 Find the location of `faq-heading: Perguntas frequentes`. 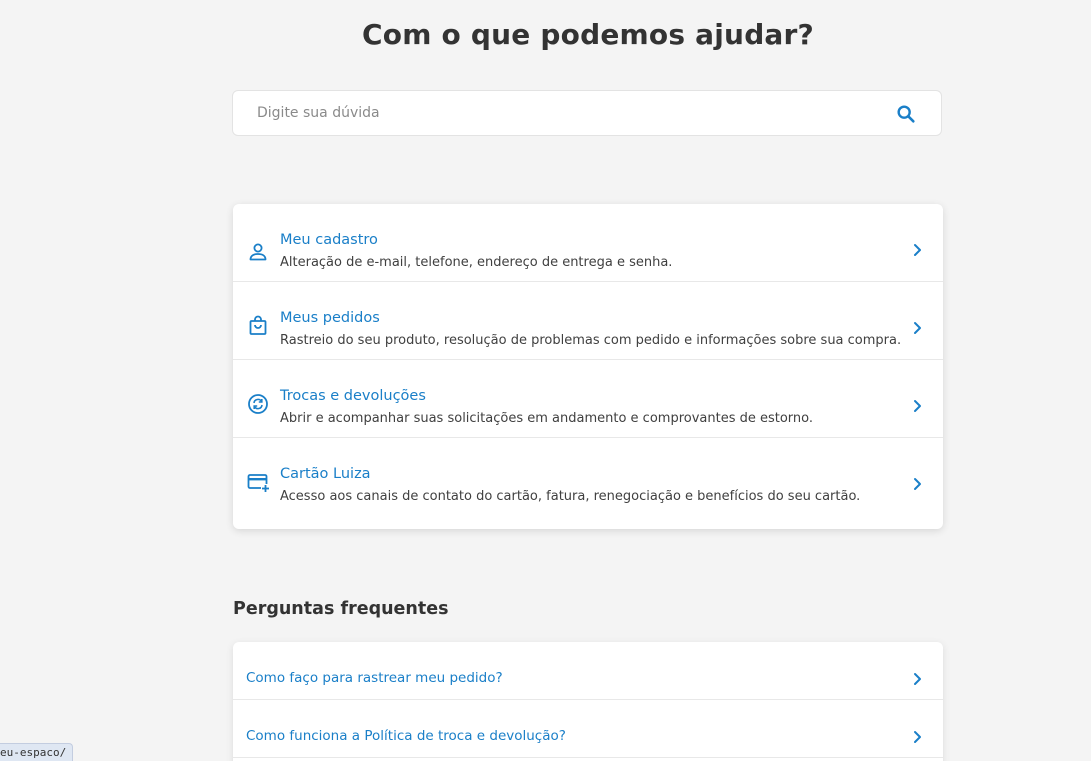

faq-heading: Perguntas frequentes is located at coordinates (341, 609).